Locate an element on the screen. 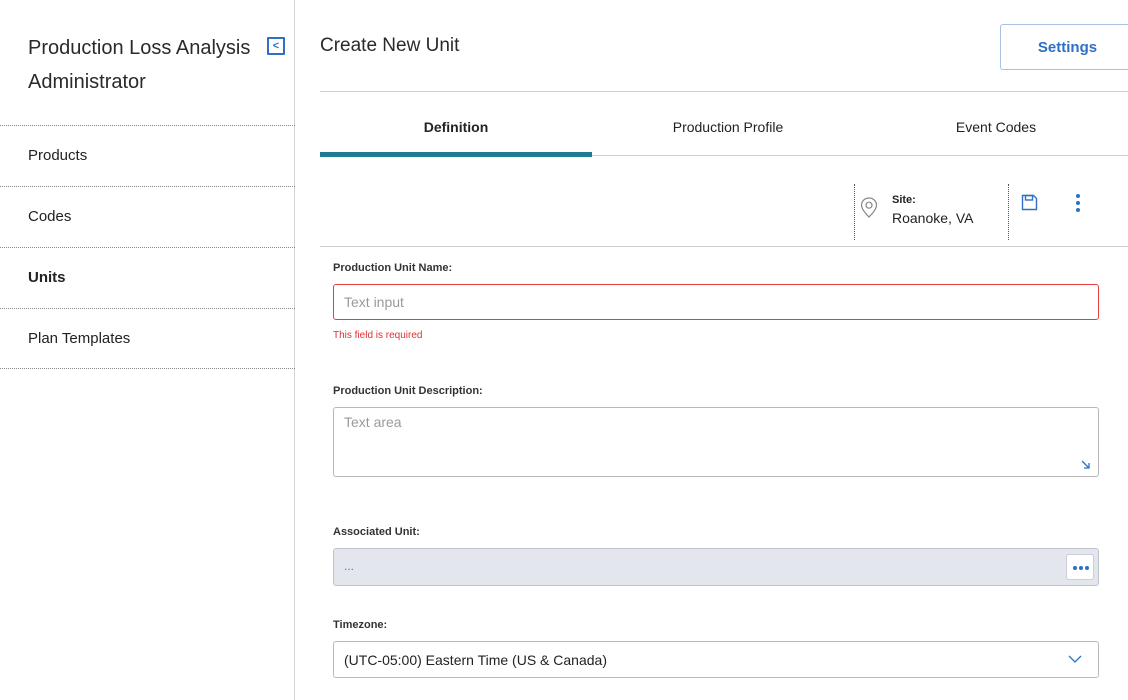  name-label: Production Unit Name: is located at coordinates (393, 268).